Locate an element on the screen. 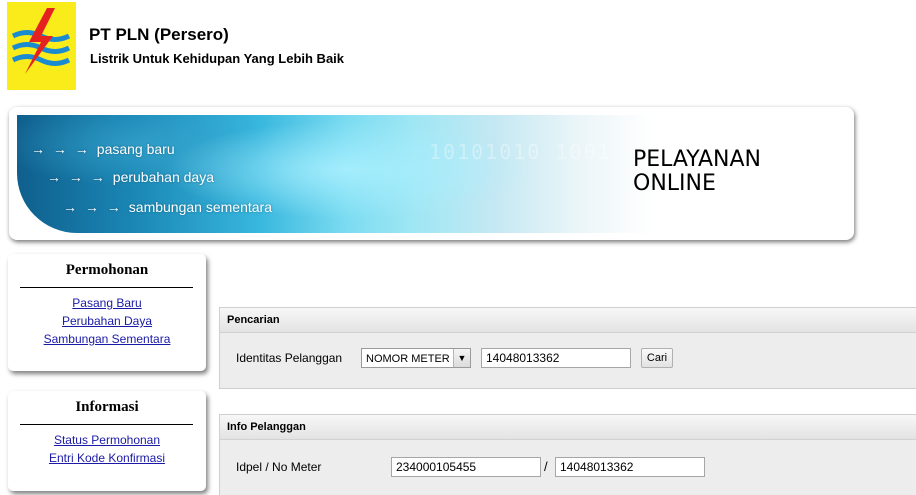  pln-logo is located at coordinates (41, 46).